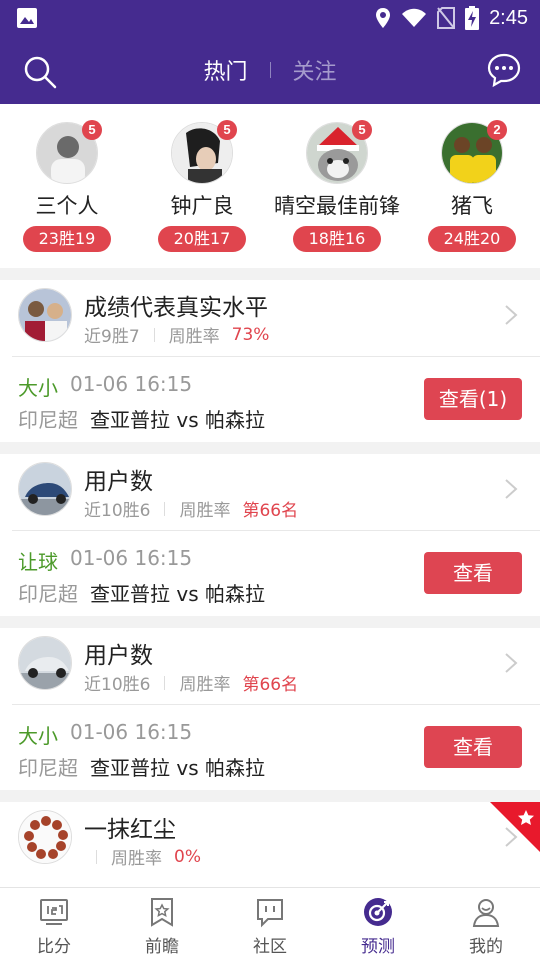  What do you see at coordinates (67, 239) in the screenshot?
I see `expert-record: 23胜19` at bounding box center [67, 239].